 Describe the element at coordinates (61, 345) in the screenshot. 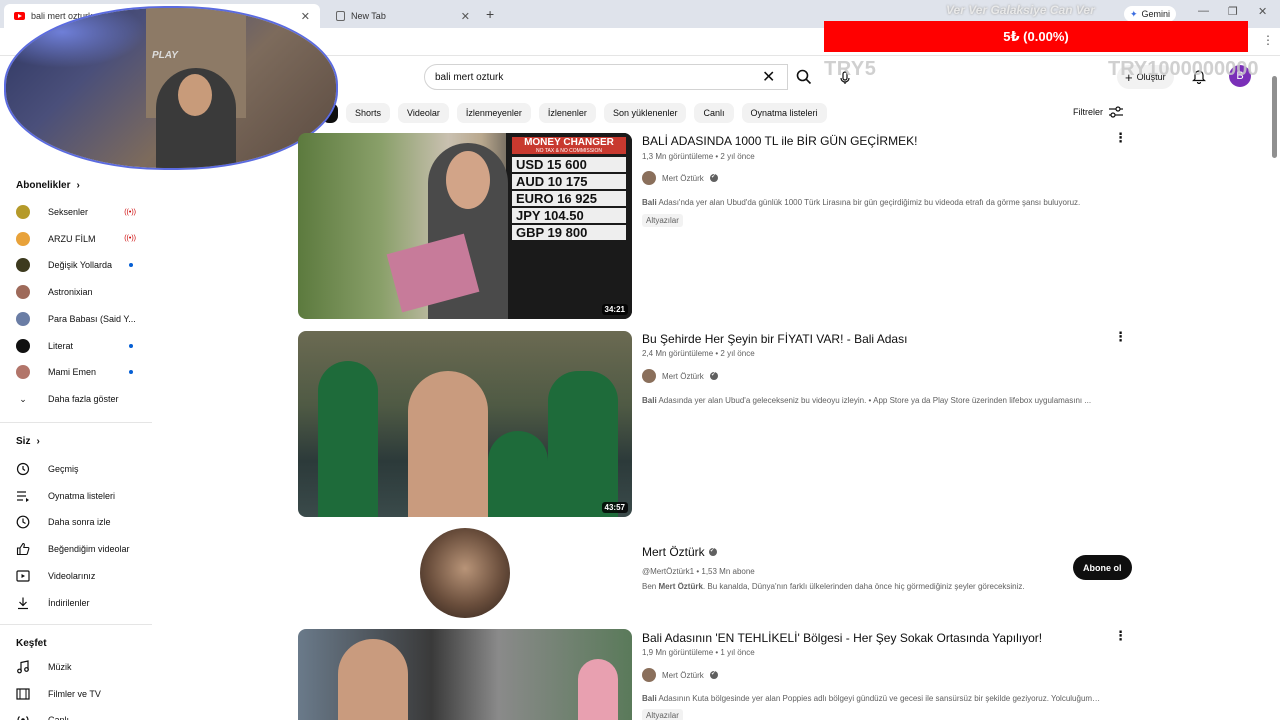

I see `sidebar-item-label: Literat` at that location.